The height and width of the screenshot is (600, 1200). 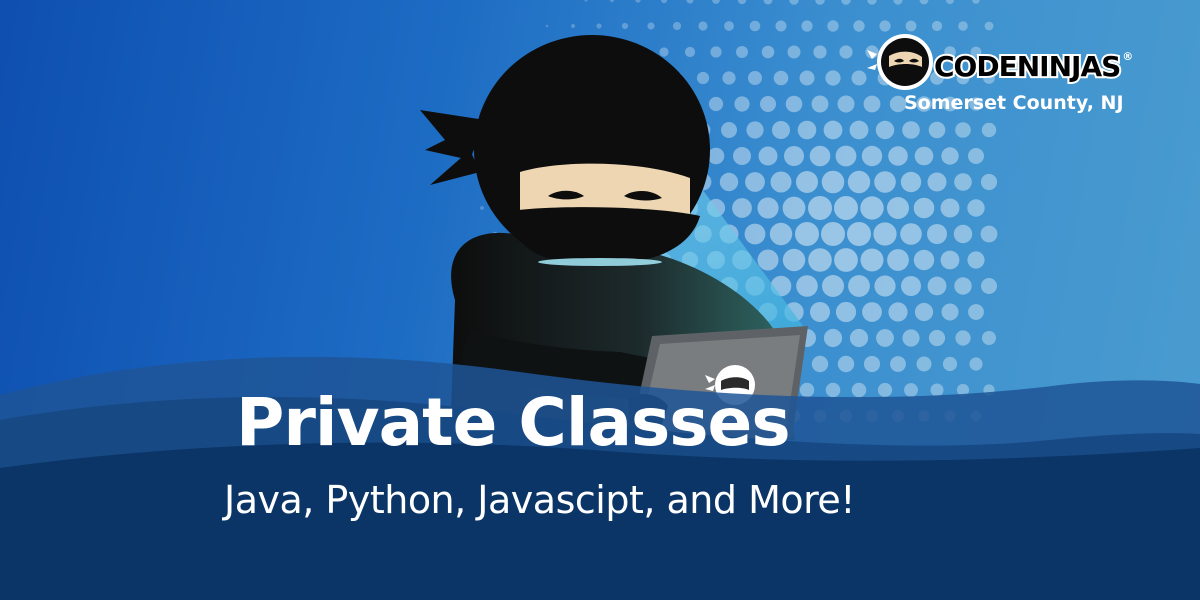 What do you see at coordinates (513, 422) in the screenshot?
I see `headline-title: Private Classes` at bounding box center [513, 422].